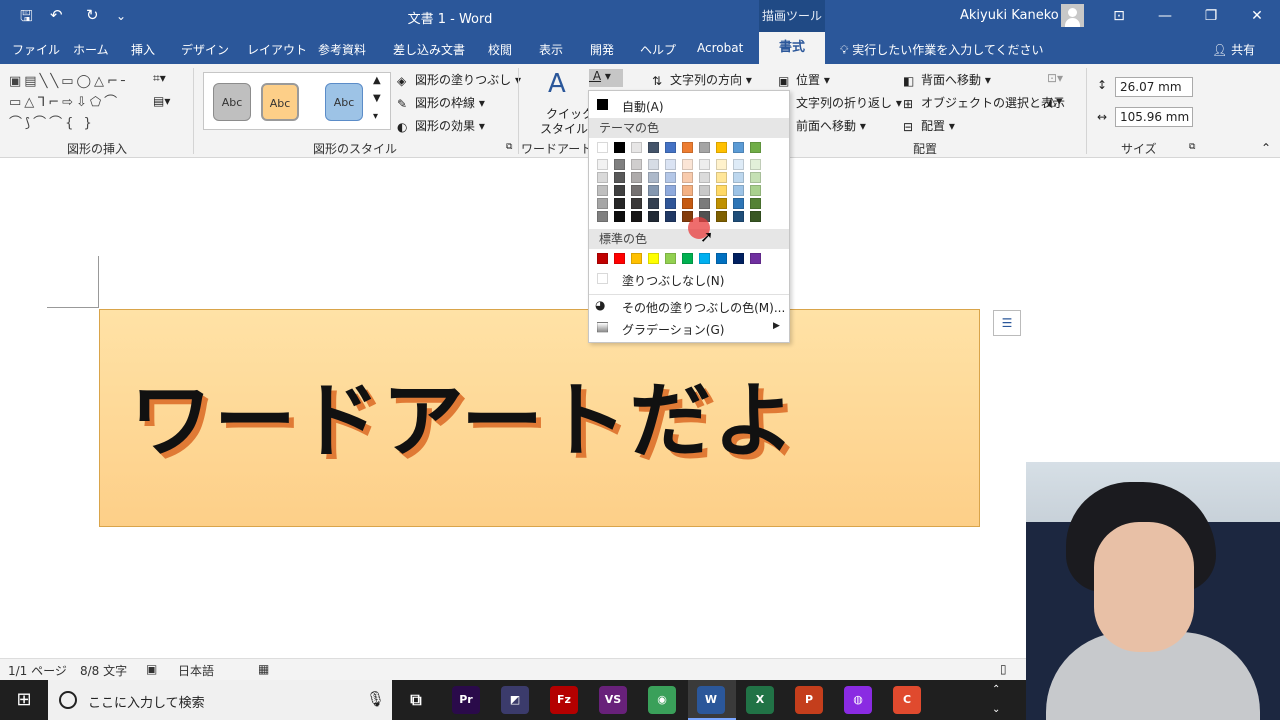 The height and width of the screenshot is (720, 1280). I want to click on tab-review: 校閲, so click(500, 49).